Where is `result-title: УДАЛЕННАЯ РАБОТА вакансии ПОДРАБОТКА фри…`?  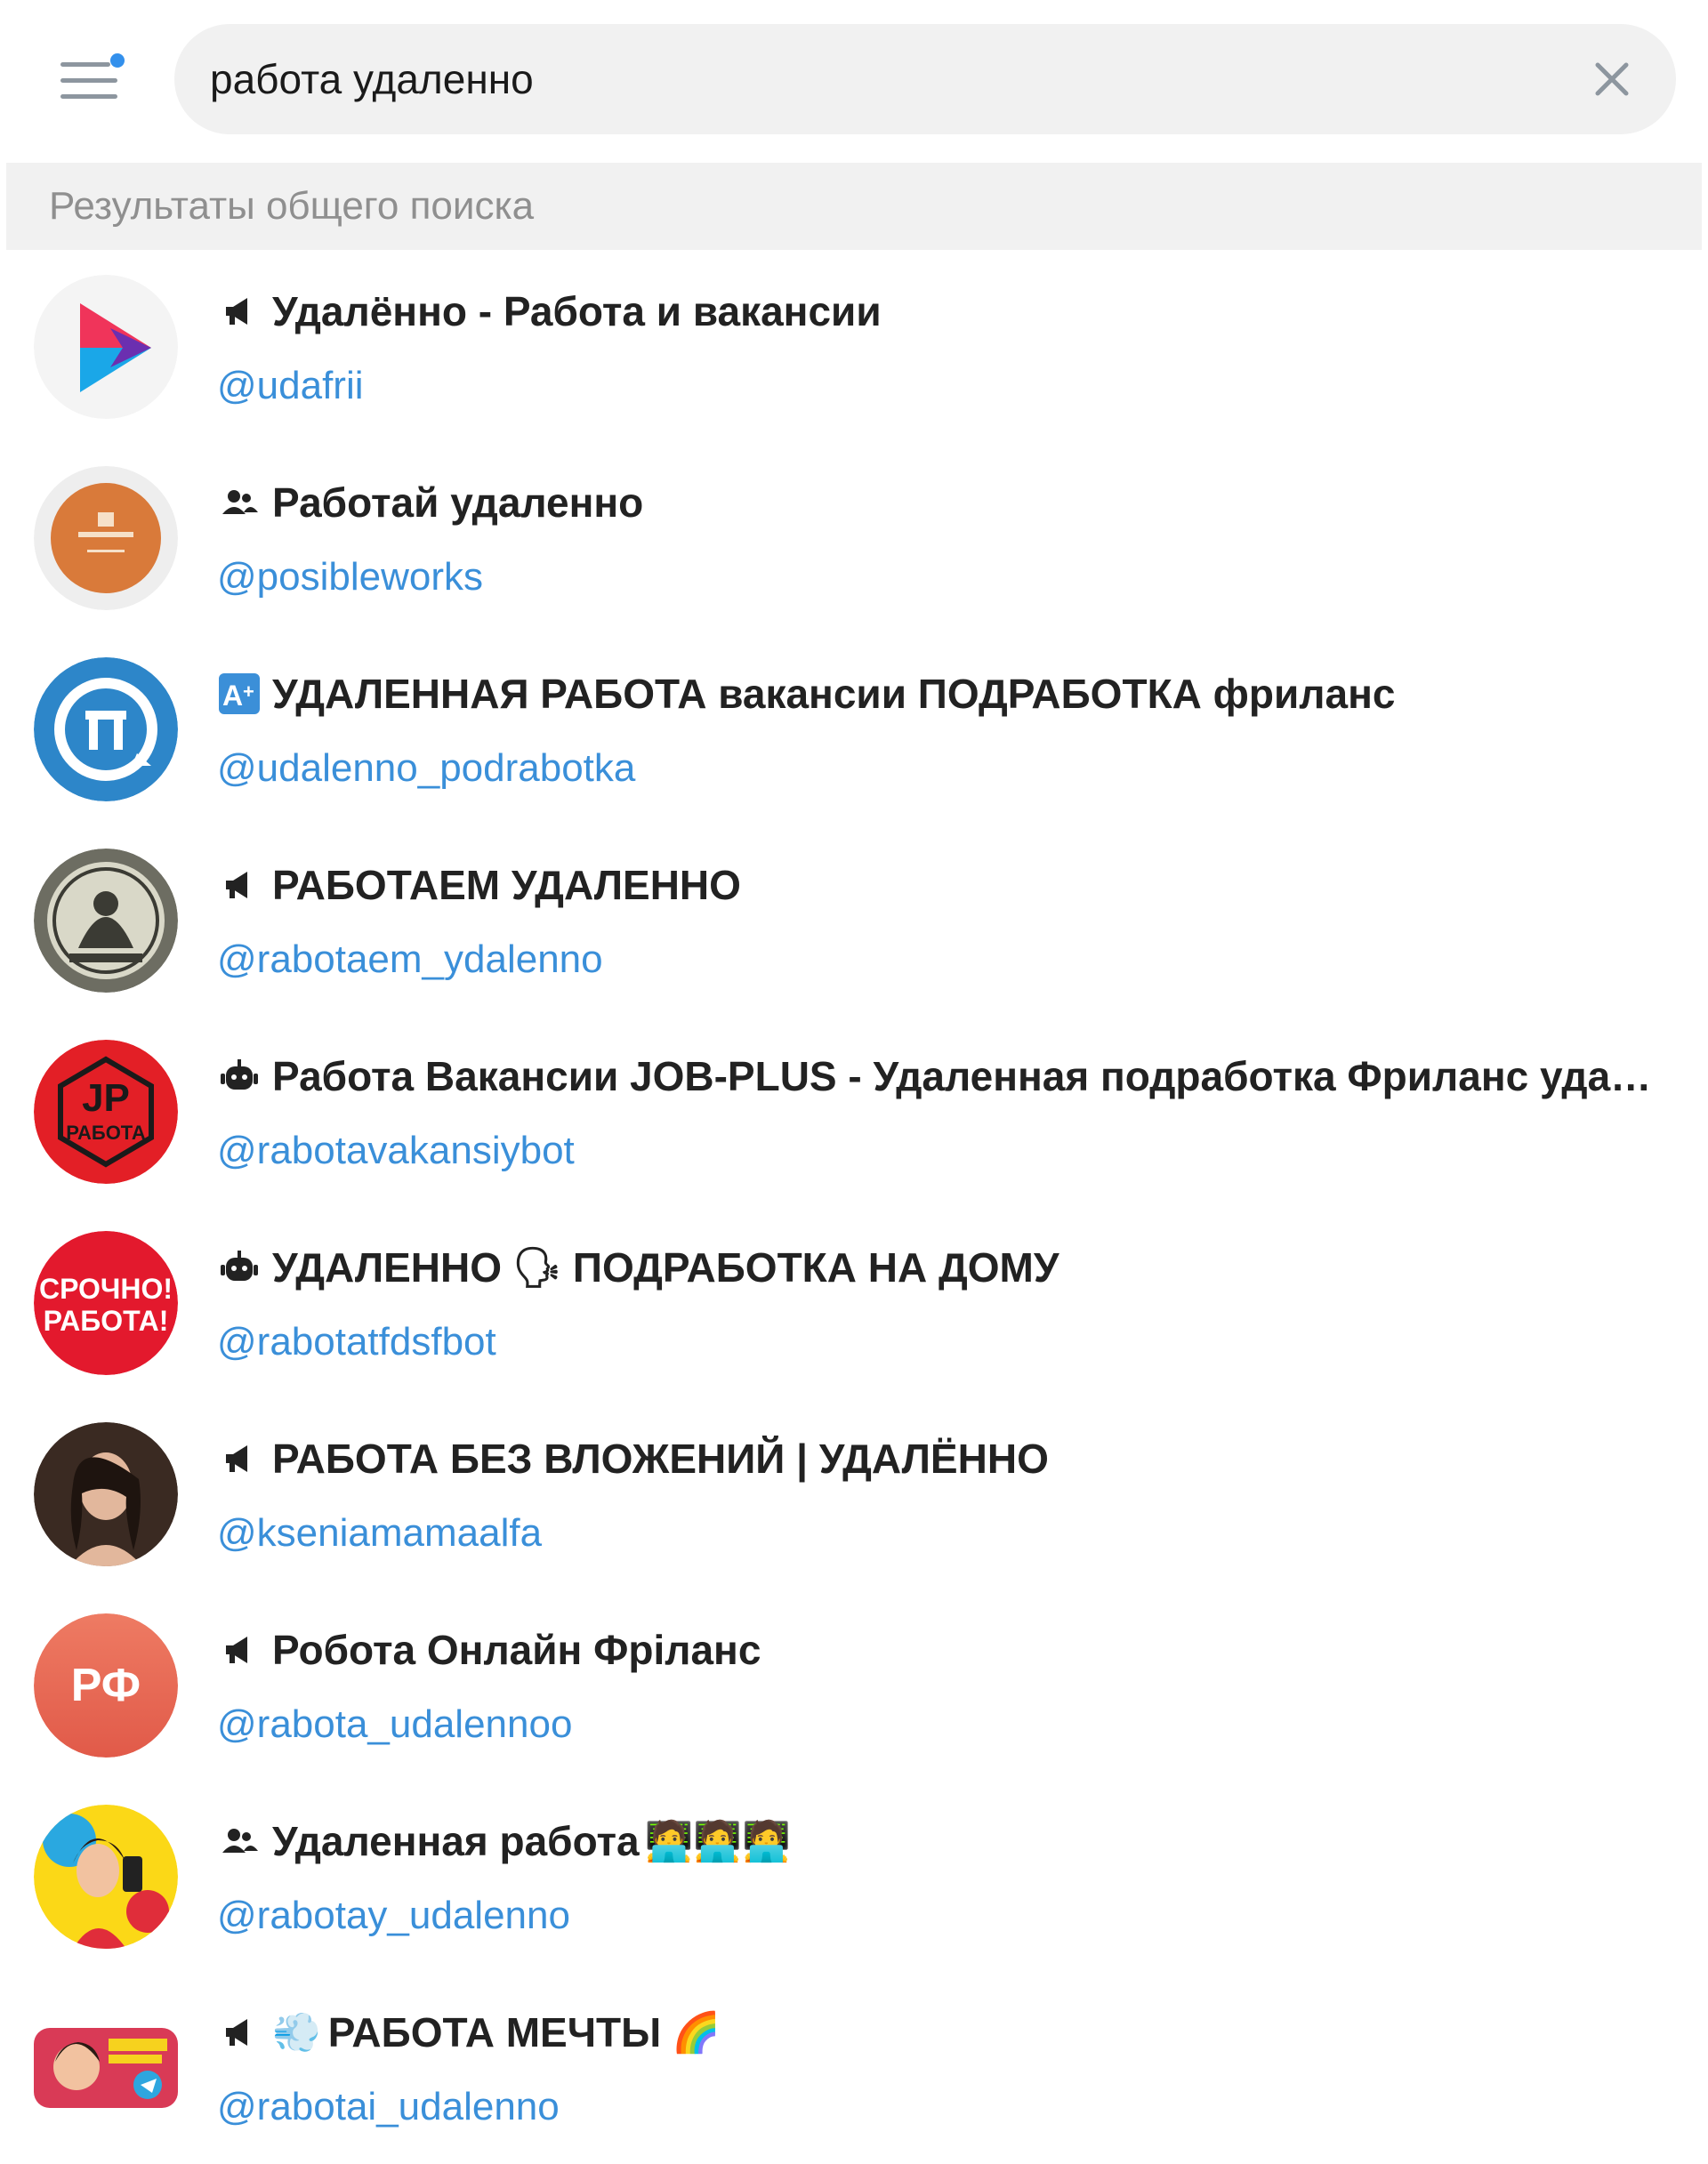
result-title: УДАЛЕННАЯ РАБОТА вакансии ПОДРАБОТКА фри… is located at coordinates (834, 694).